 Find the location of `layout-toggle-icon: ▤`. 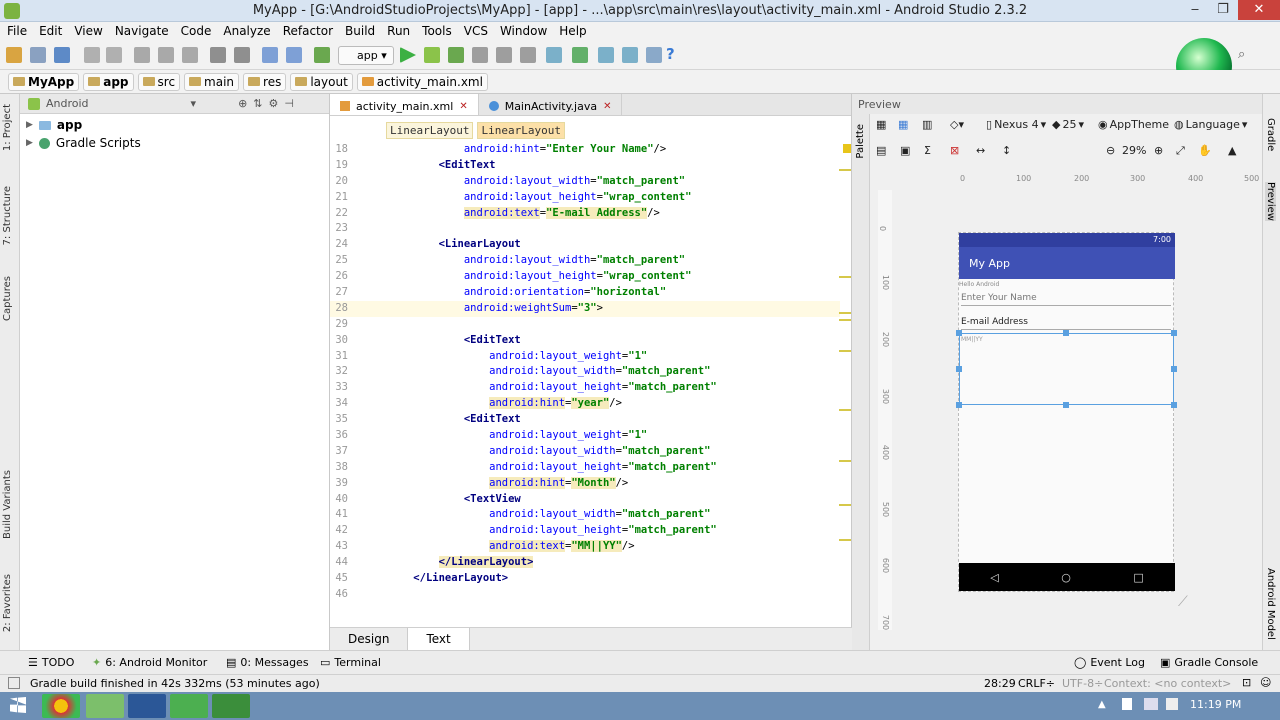

layout-toggle-icon: ▤ is located at coordinates (881, 150).